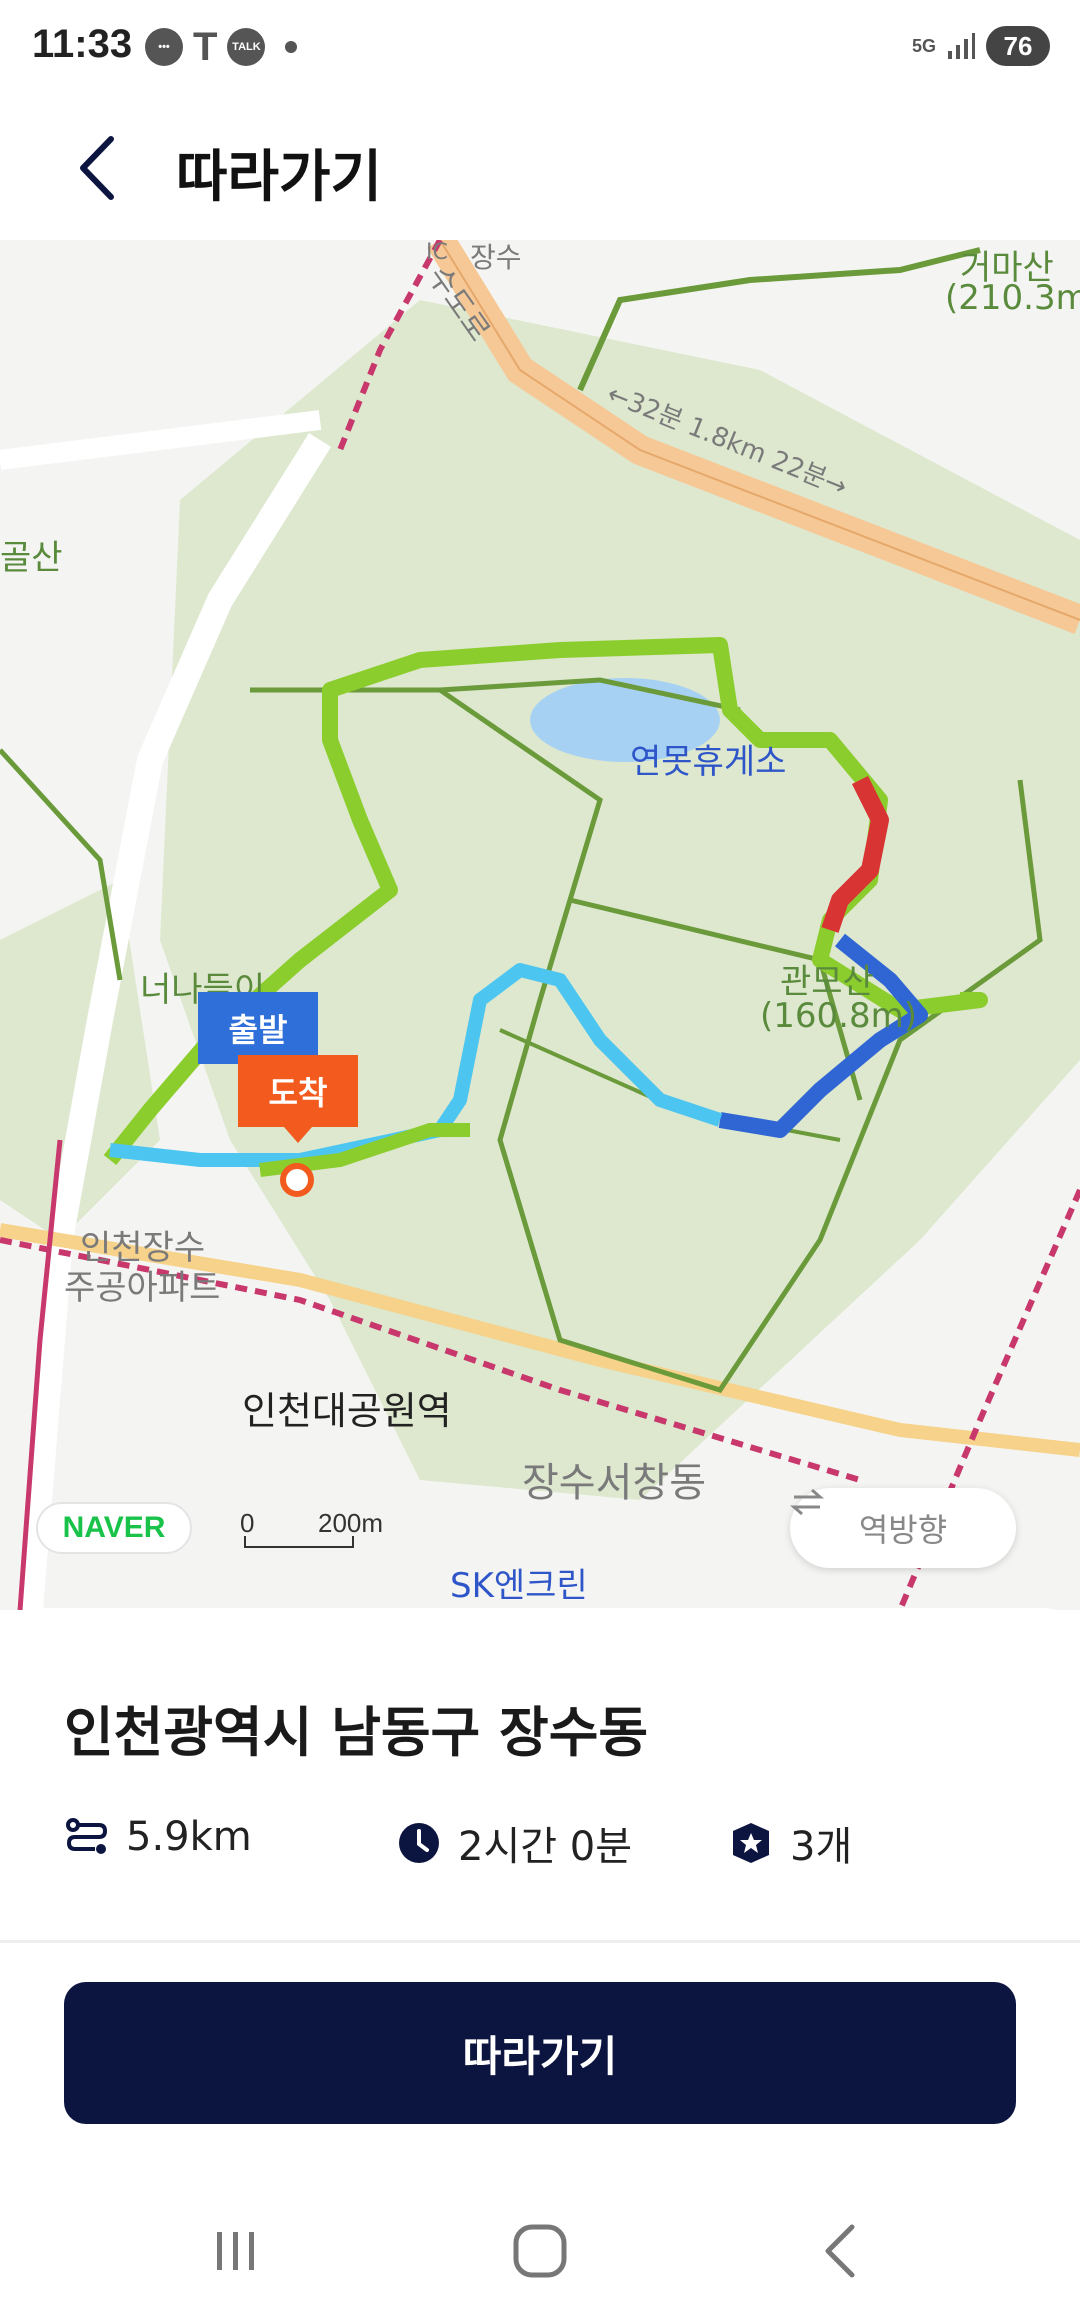 The width and height of the screenshot is (1080, 2316). What do you see at coordinates (614, 1483) in the screenshot?
I see `district-label: 장수서창동` at bounding box center [614, 1483].